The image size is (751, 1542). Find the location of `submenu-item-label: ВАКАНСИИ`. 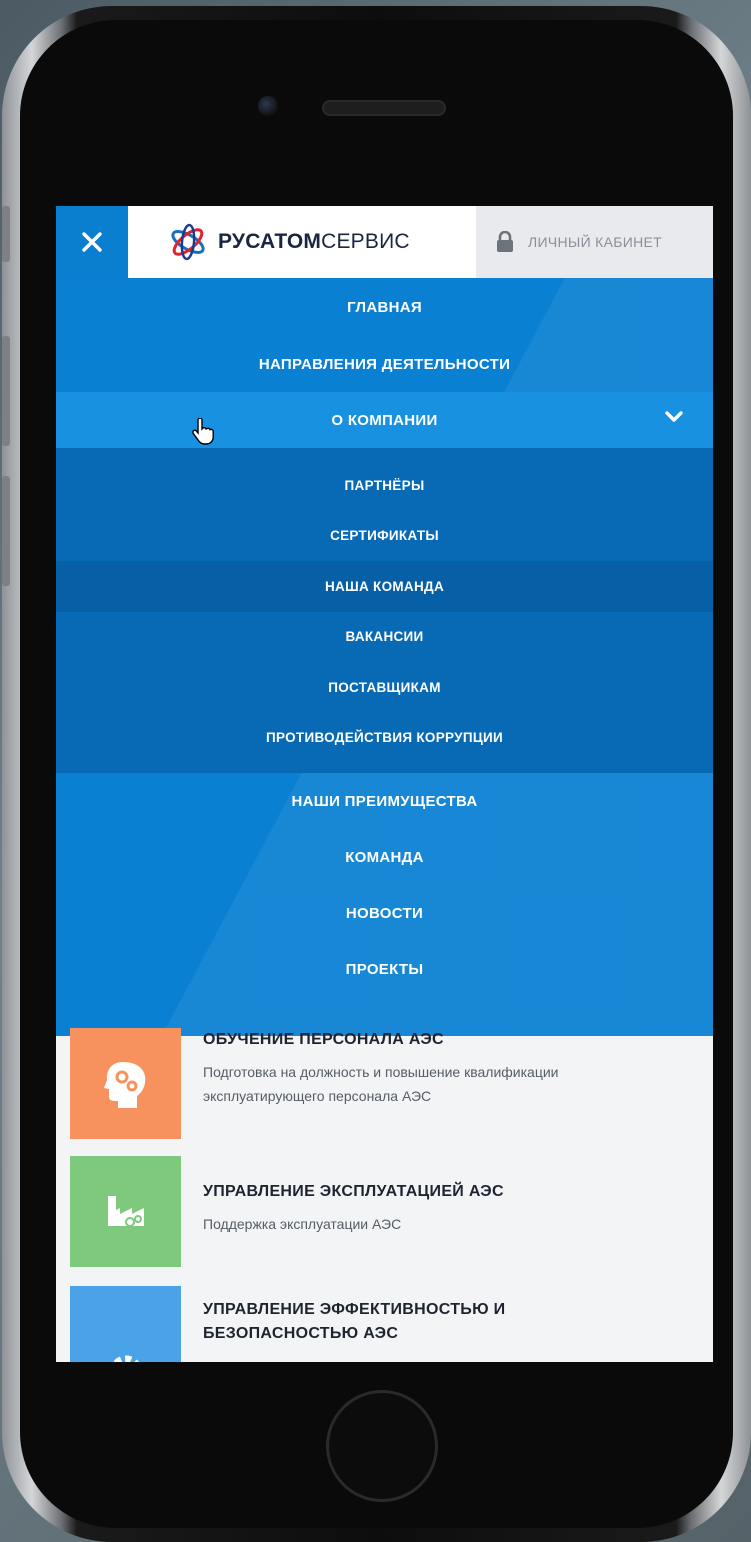

submenu-item-label: ВАКАНСИИ is located at coordinates (384, 637).